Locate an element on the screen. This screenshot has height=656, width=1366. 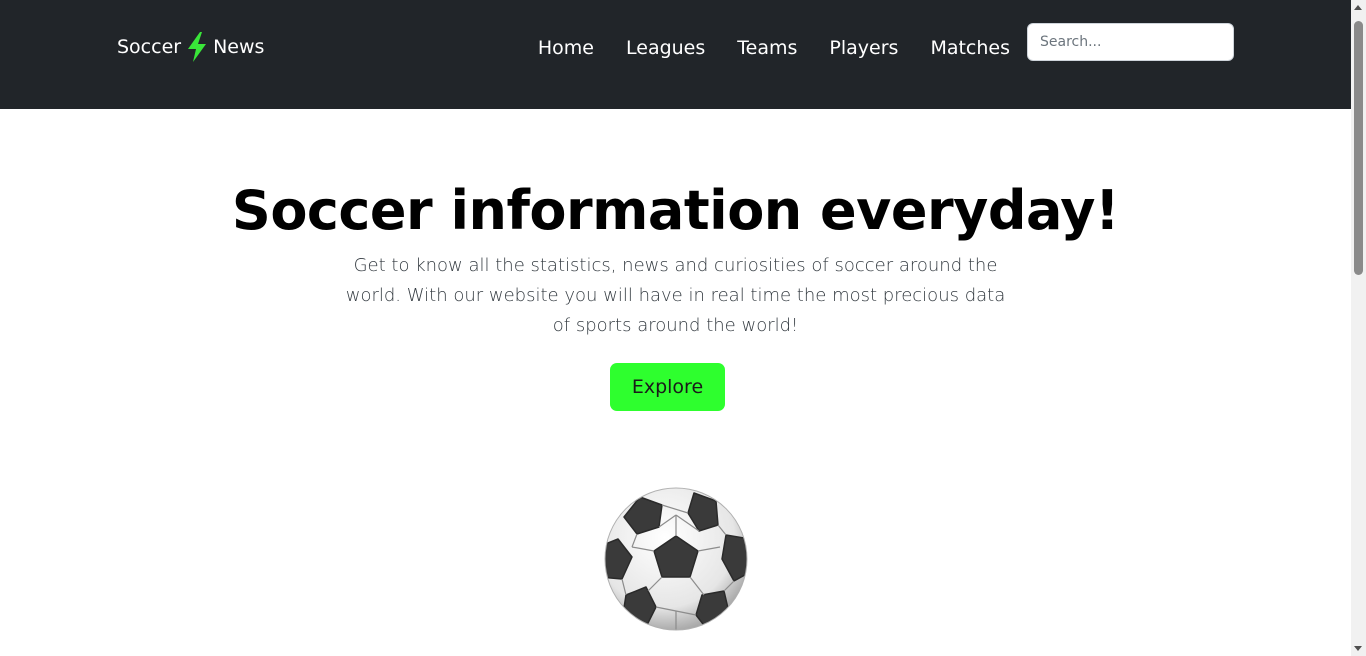
nav-link-leagues: Leagues is located at coordinates (665, 48).